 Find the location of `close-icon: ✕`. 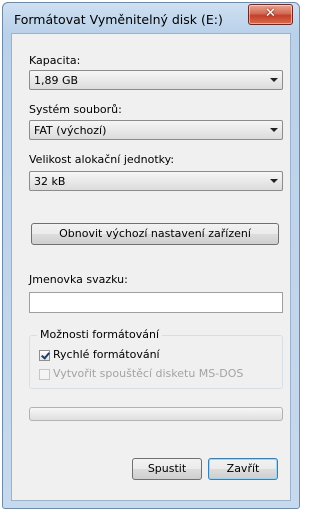

close-icon: ✕ is located at coordinates (270, 13).